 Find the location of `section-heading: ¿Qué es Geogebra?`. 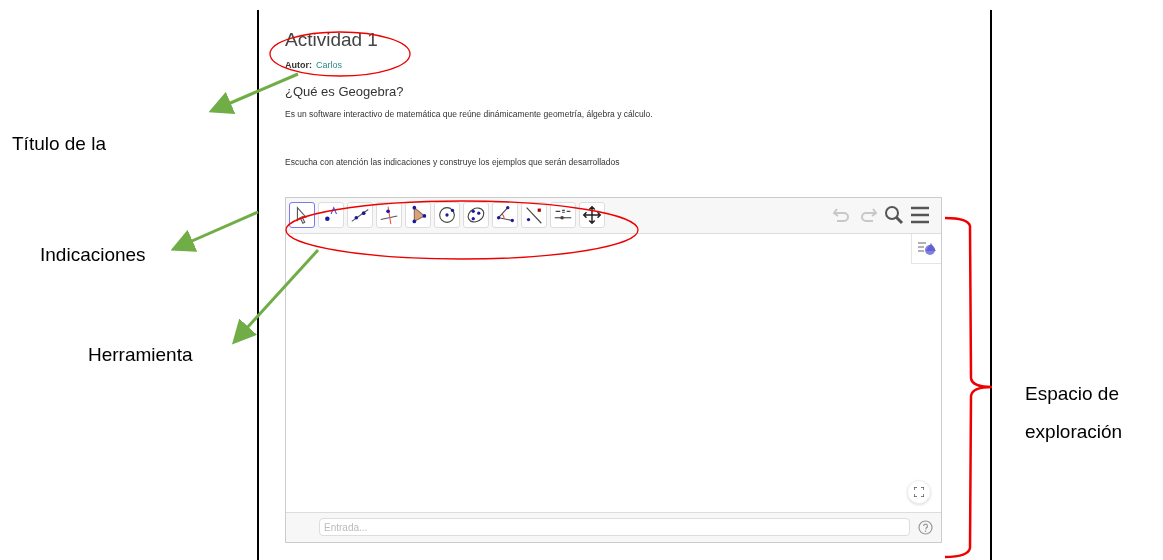

section-heading: ¿Qué es Geogebra? is located at coordinates (345, 91).